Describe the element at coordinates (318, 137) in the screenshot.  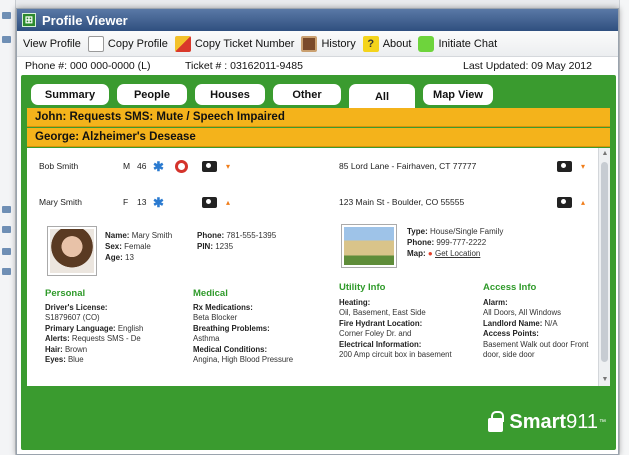
I see `alert-bar: George: Alzheimer's Desease` at that location.